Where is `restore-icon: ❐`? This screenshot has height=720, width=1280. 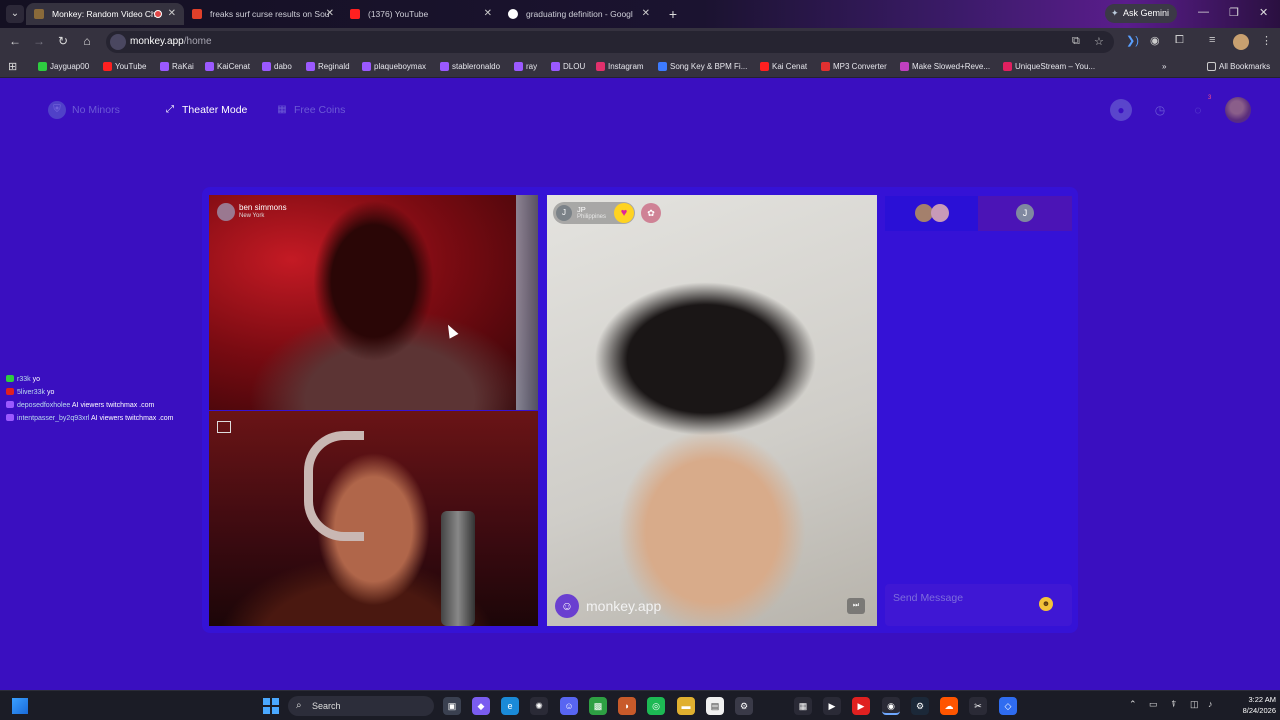 restore-icon: ❐ is located at coordinates (1234, 12).